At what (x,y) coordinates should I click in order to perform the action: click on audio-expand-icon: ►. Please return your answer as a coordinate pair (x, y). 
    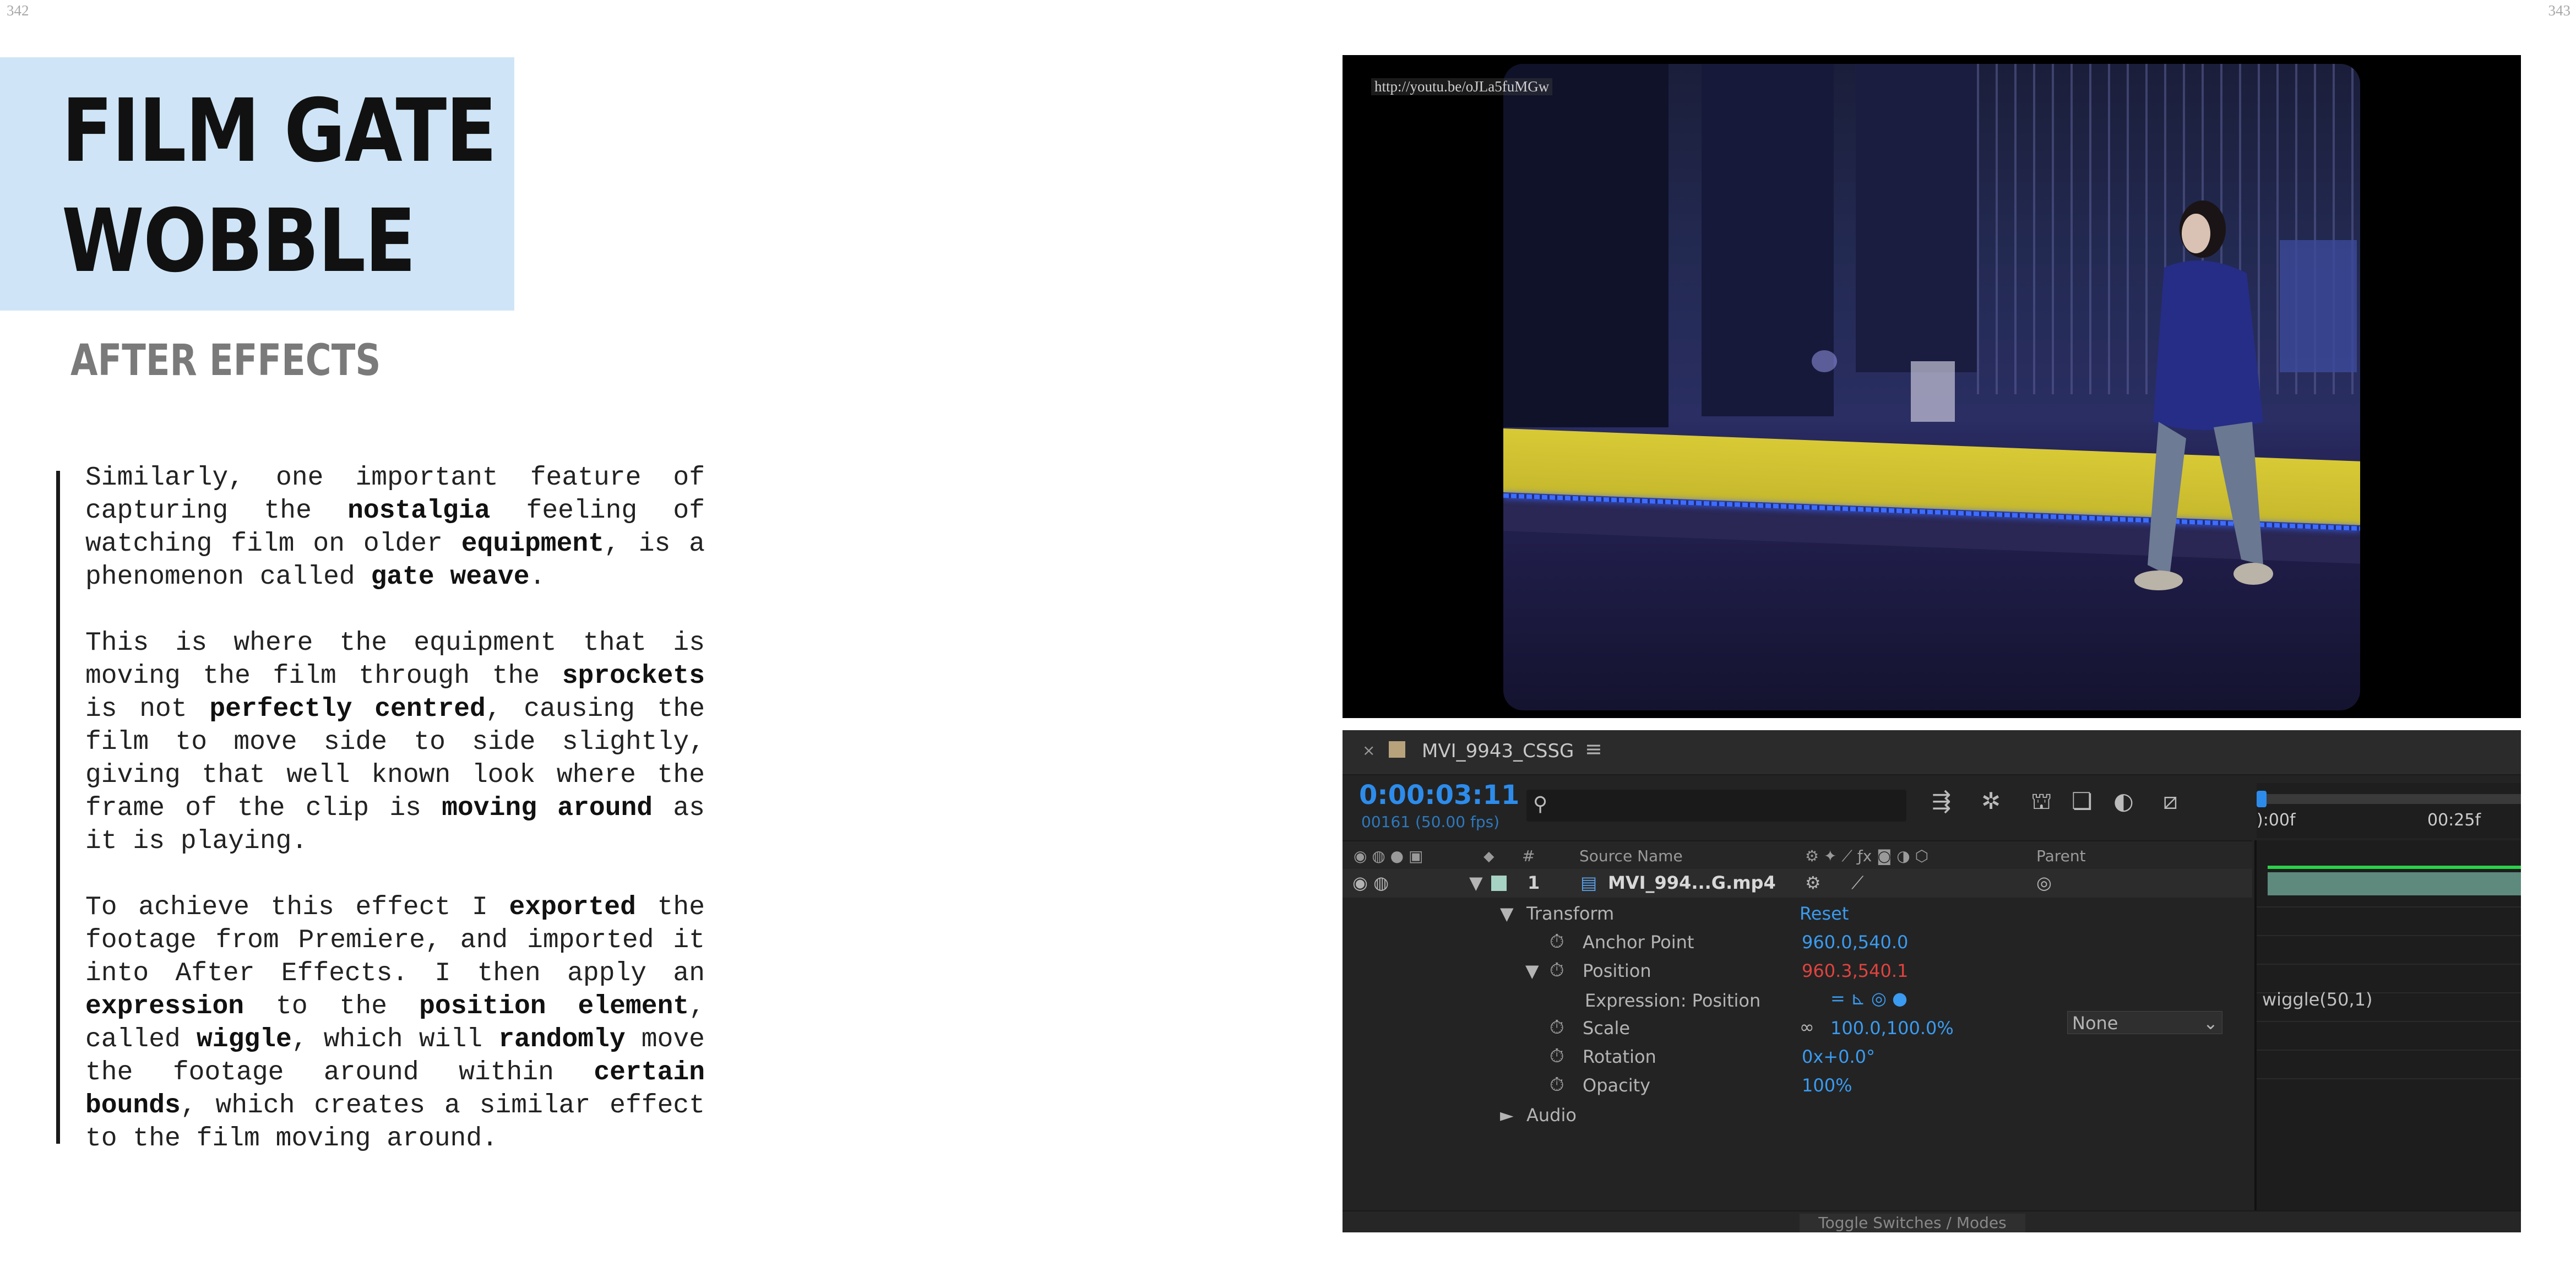
    Looking at the image, I should click on (1507, 1116).